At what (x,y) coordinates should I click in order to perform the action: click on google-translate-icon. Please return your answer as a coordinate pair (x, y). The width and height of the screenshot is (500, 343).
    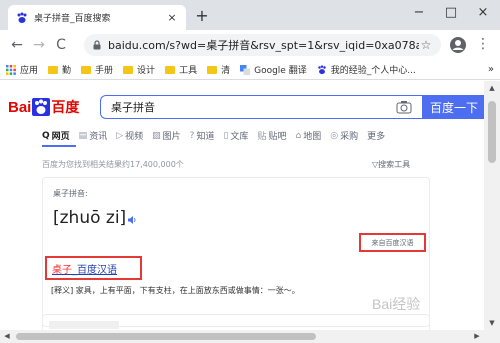
    Looking at the image, I should click on (245, 69).